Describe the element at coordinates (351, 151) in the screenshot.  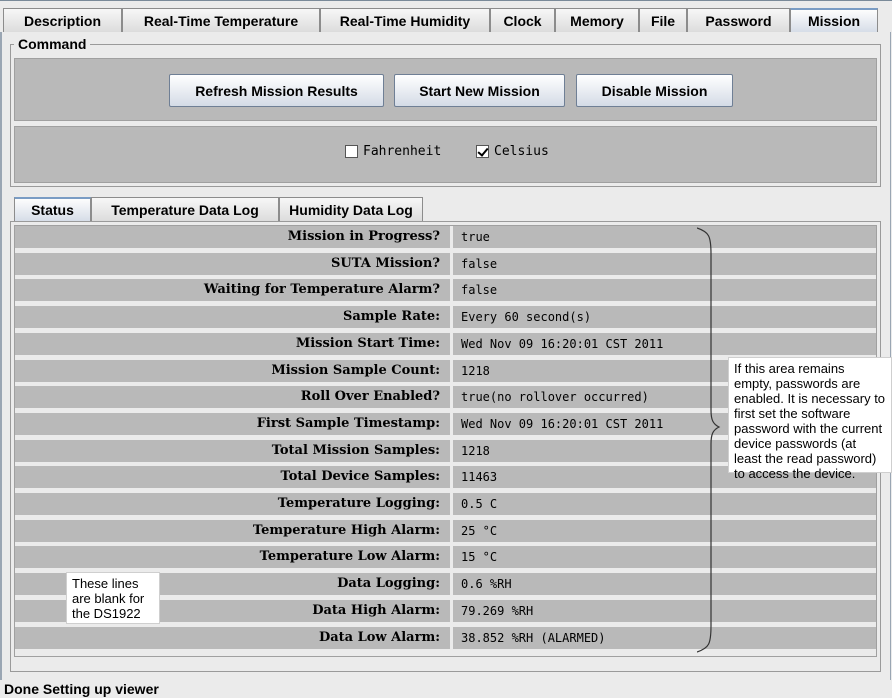
I see `fahrenheit-checkbox-box` at that location.